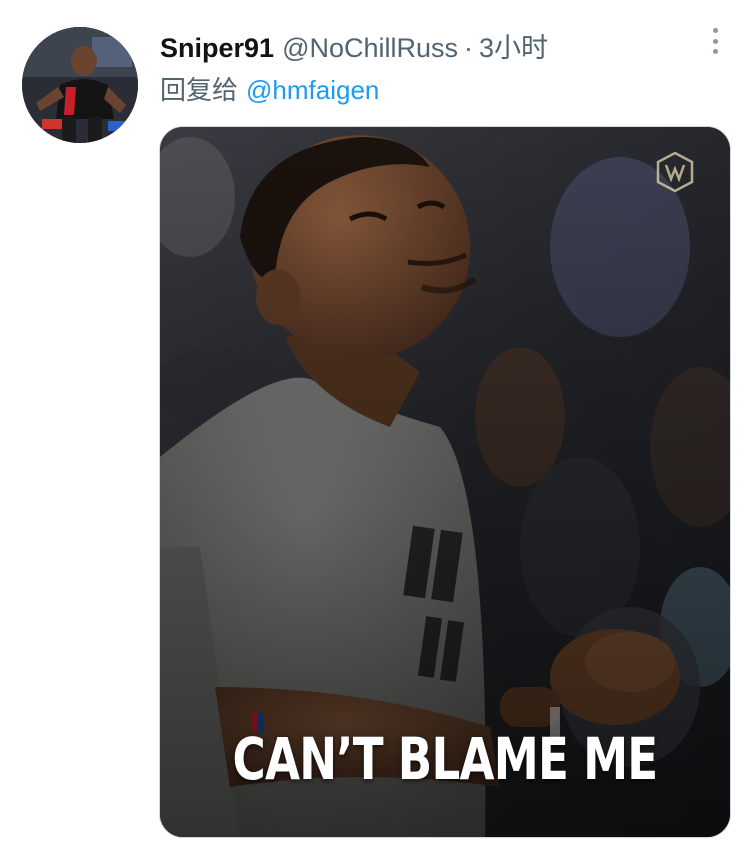  Describe the element at coordinates (312, 90) in the screenshot. I see `reply-mention-link: @hmfaigen` at that location.